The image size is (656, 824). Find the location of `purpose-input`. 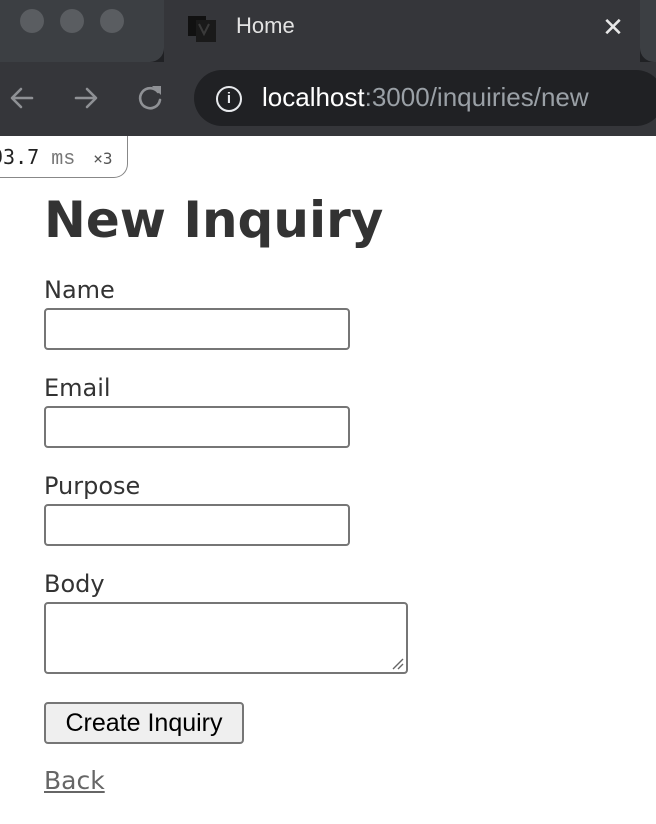

purpose-input is located at coordinates (197, 525).